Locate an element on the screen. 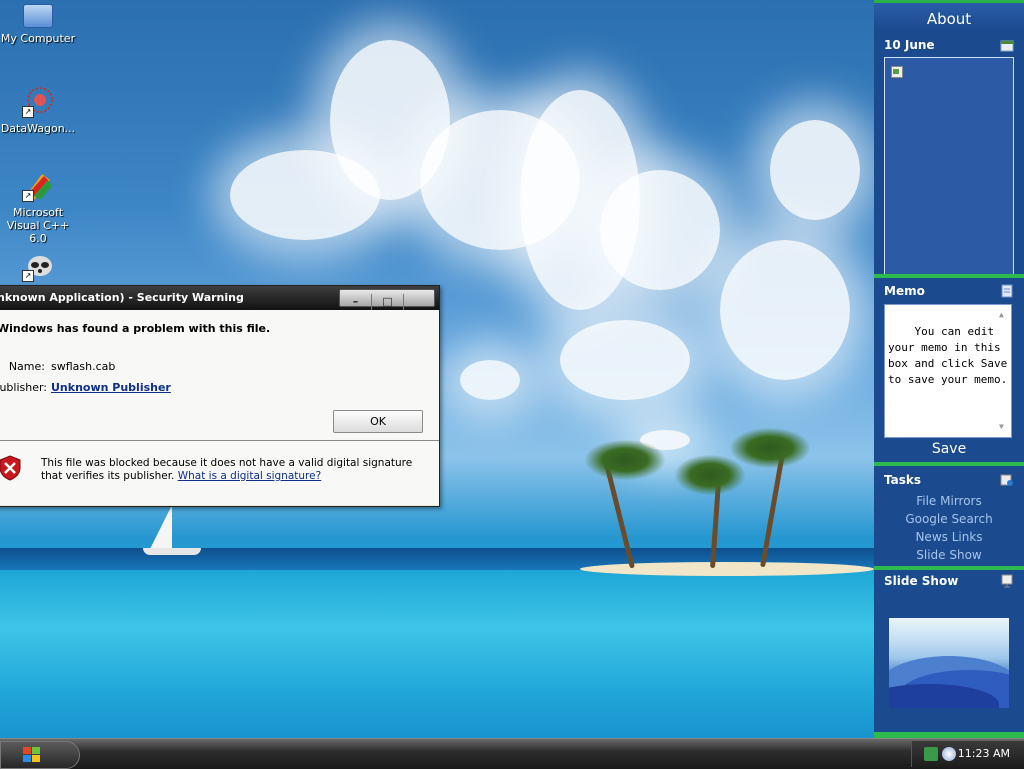 The image size is (1024, 769). slideshow-heading: Slide Show is located at coordinates (921, 581).